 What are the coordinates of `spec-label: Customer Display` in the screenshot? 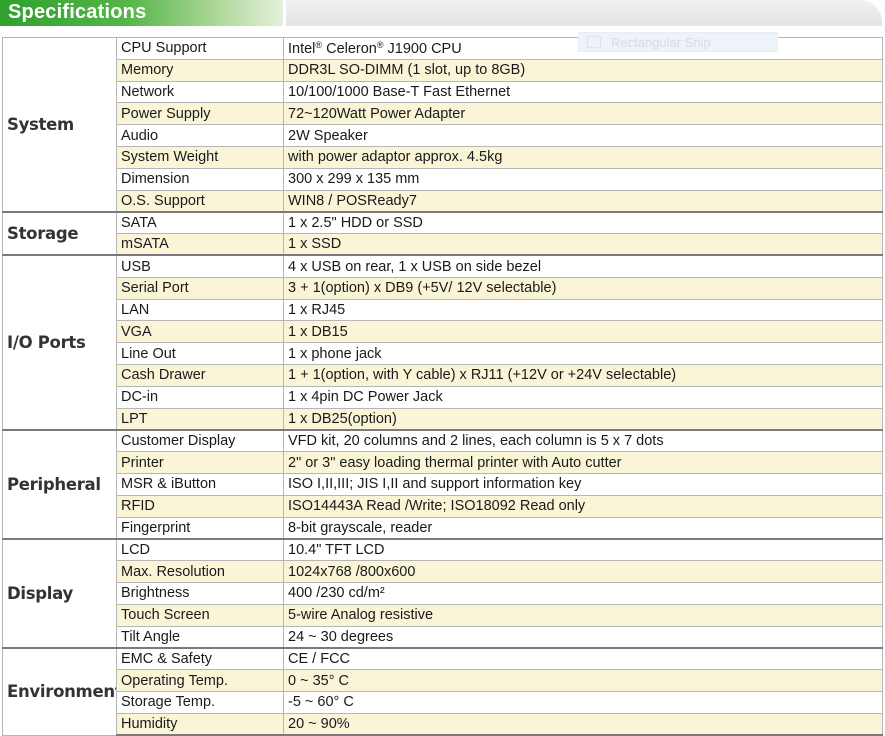 It's located at (200, 440).